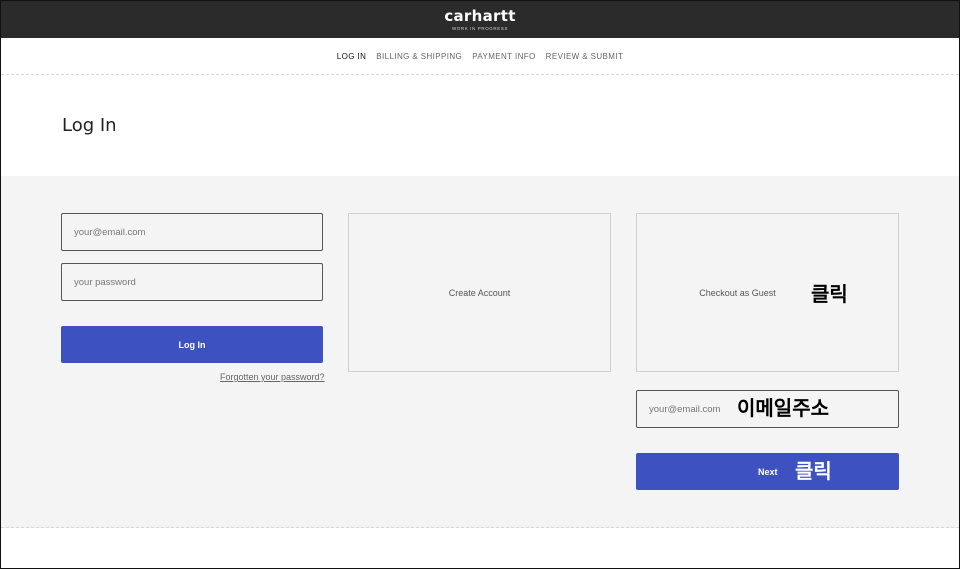 This screenshot has width=960, height=569. Describe the element at coordinates (110, 232) in the screenshot. I see `login-email-placeholder: your@email.com` at that location.